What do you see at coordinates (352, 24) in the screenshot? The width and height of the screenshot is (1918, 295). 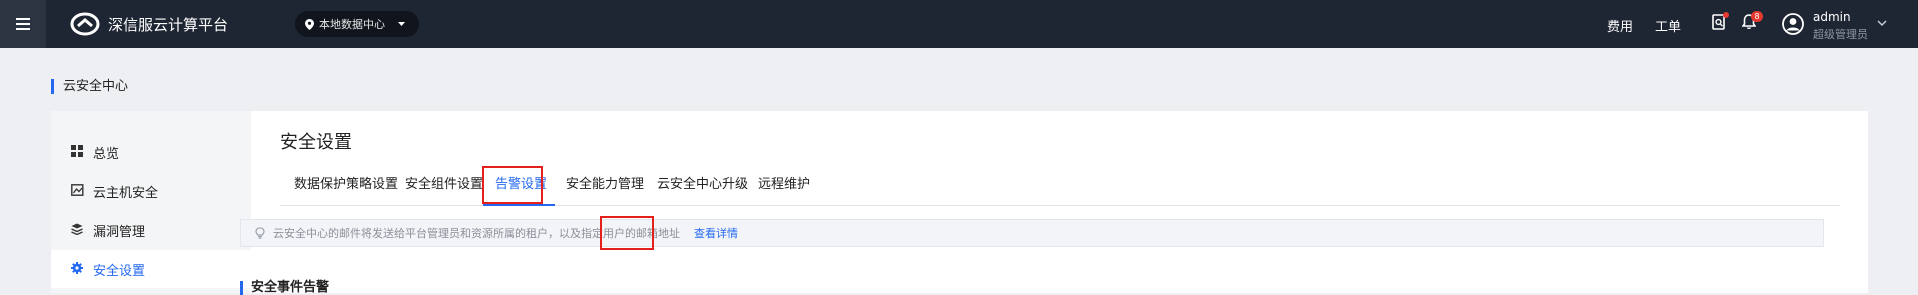 I see `region-label: 本地数据中心` at bounding box center [352, 24].